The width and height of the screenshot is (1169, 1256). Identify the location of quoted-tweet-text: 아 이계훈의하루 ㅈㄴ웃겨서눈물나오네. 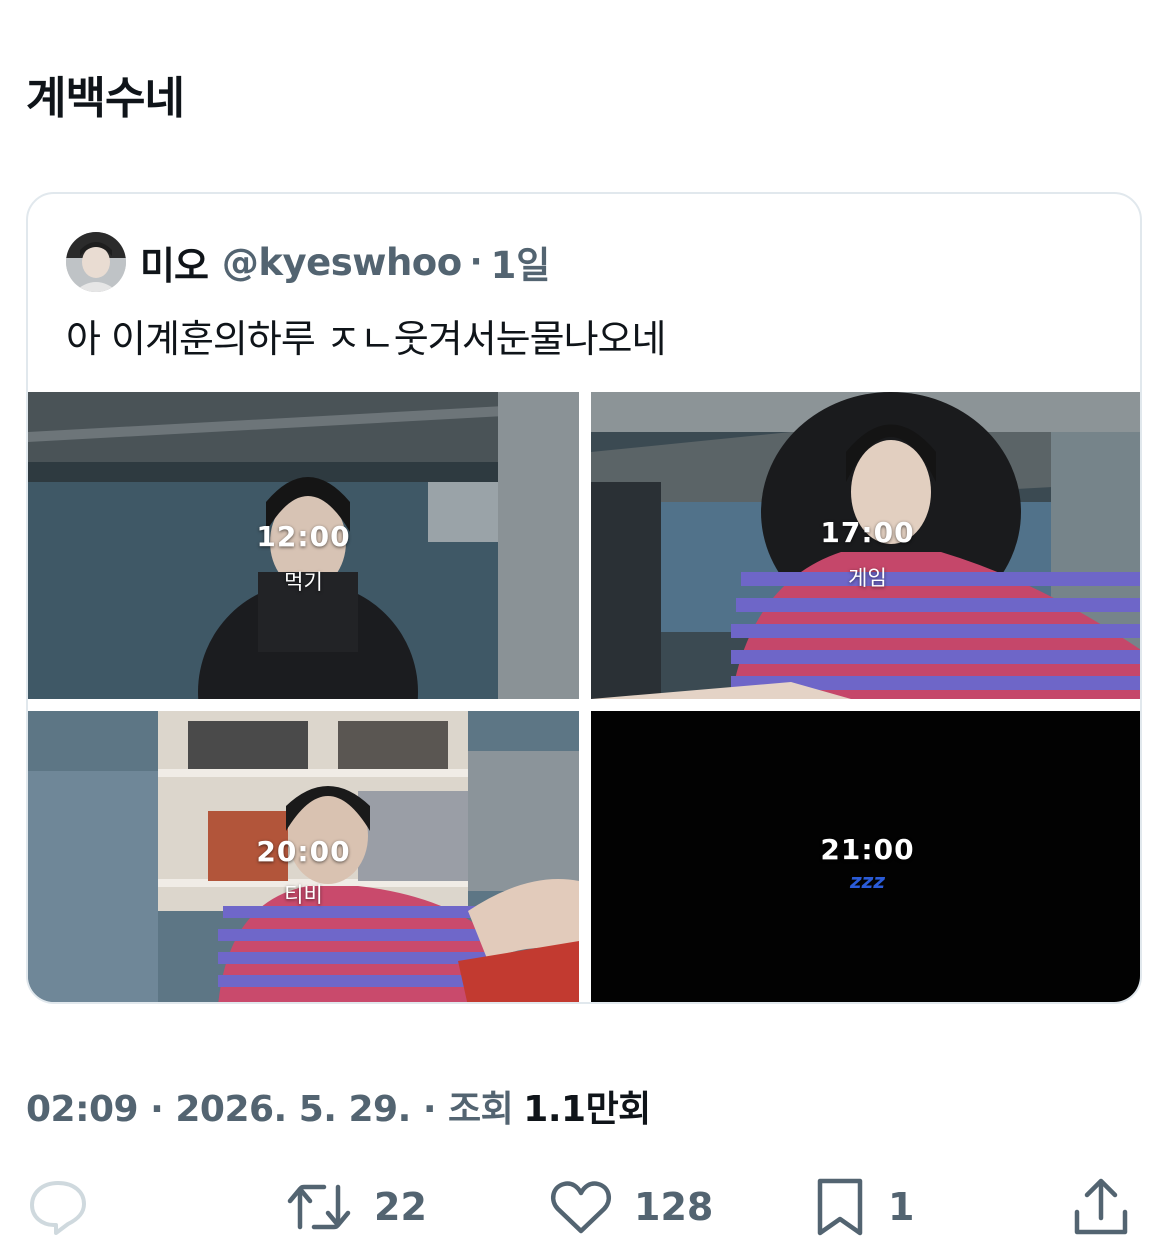
(366, 339).